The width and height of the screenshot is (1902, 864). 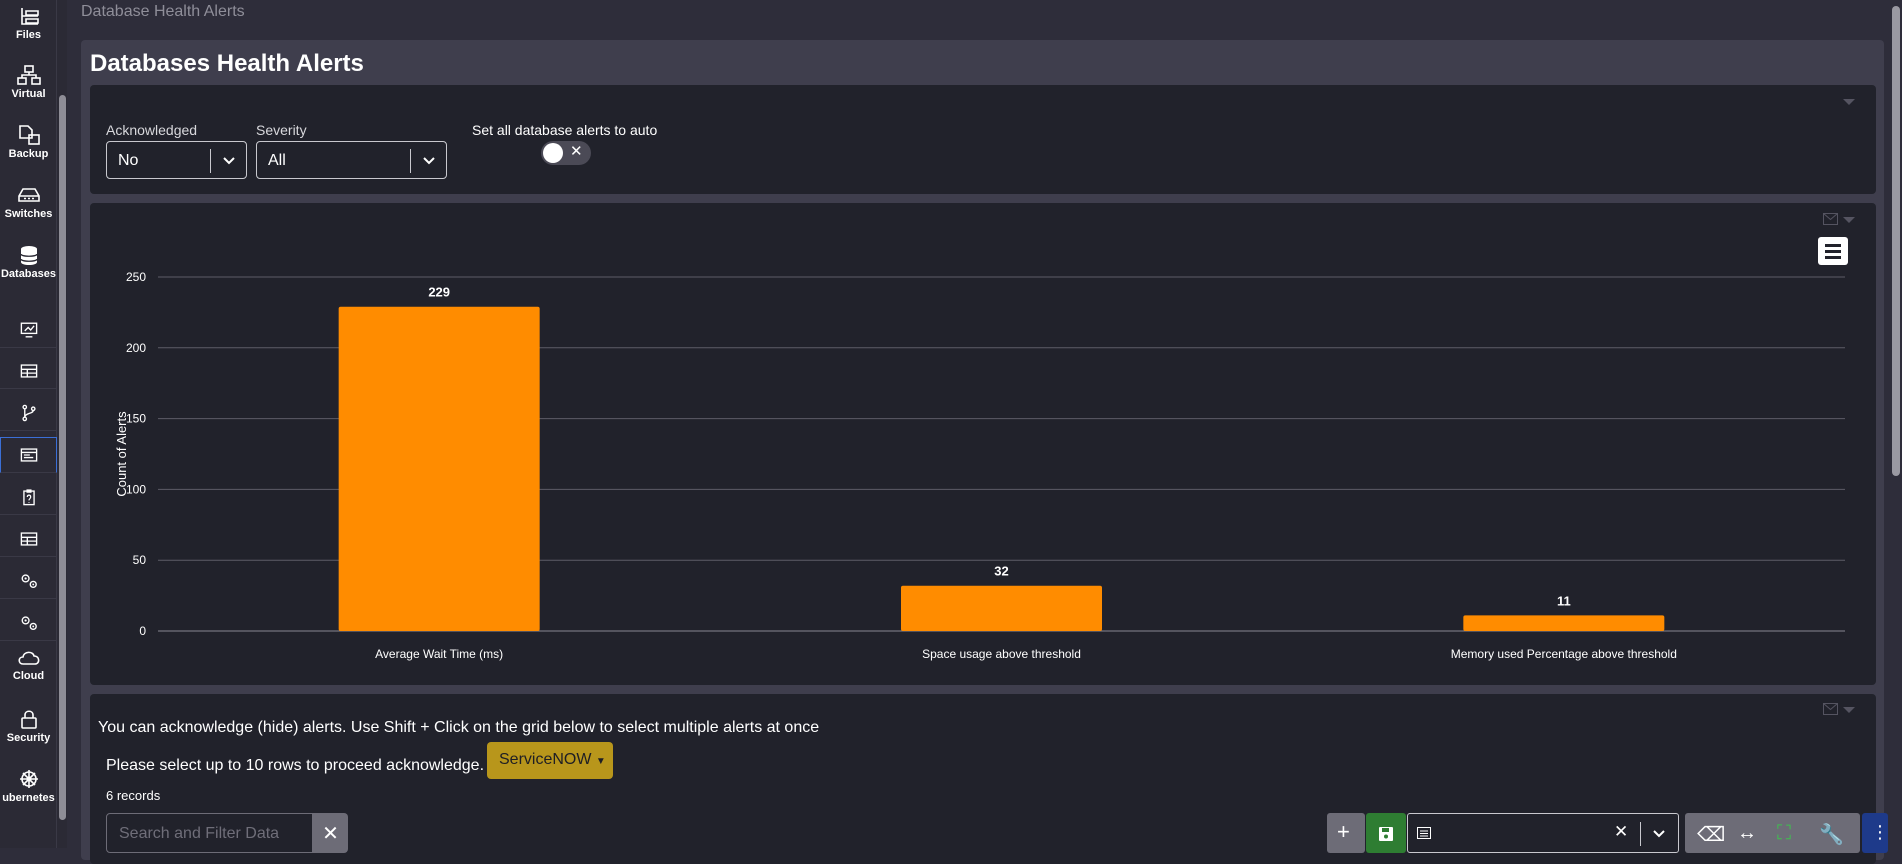 What do you see at coordinates (28, 274) in the screenshot?
I see `sidebar-item-label: Databases` at bounding box center [28, 274].